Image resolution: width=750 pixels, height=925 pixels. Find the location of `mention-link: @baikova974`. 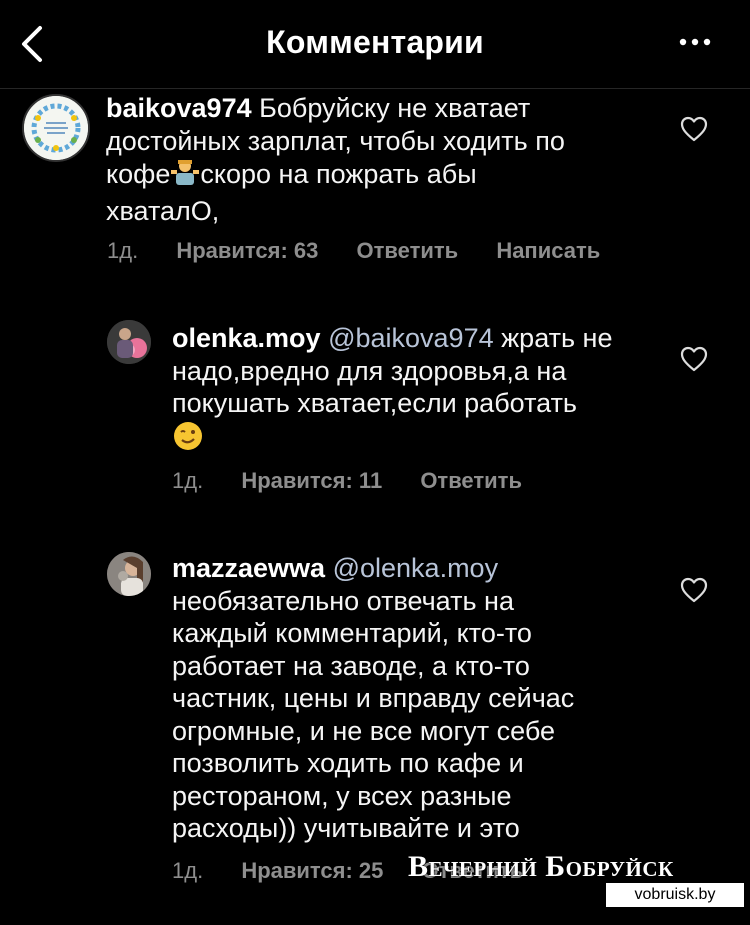

mention-link: @baikova974 is located at coordinates (411, 338).